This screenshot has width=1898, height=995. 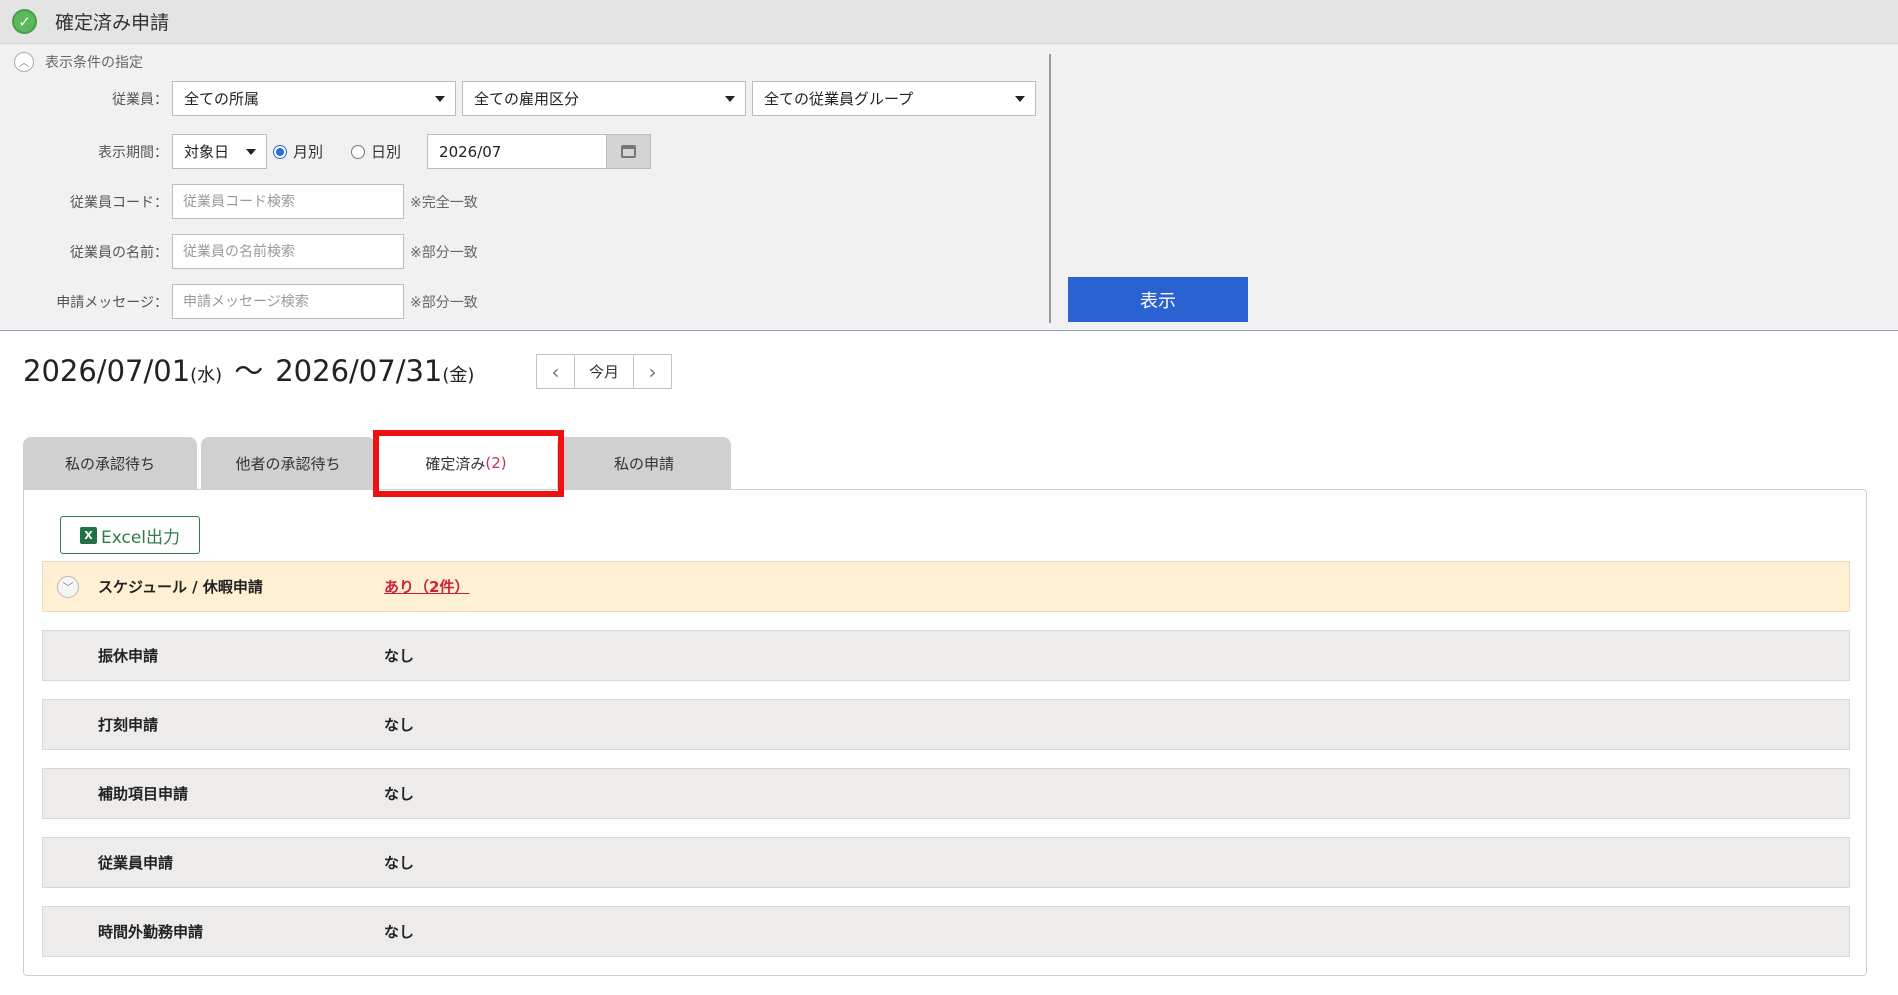 What do you see at coordinates (288, 251) in the screenshot?
I see `employee-name-input` at bounding box center [288, 251].